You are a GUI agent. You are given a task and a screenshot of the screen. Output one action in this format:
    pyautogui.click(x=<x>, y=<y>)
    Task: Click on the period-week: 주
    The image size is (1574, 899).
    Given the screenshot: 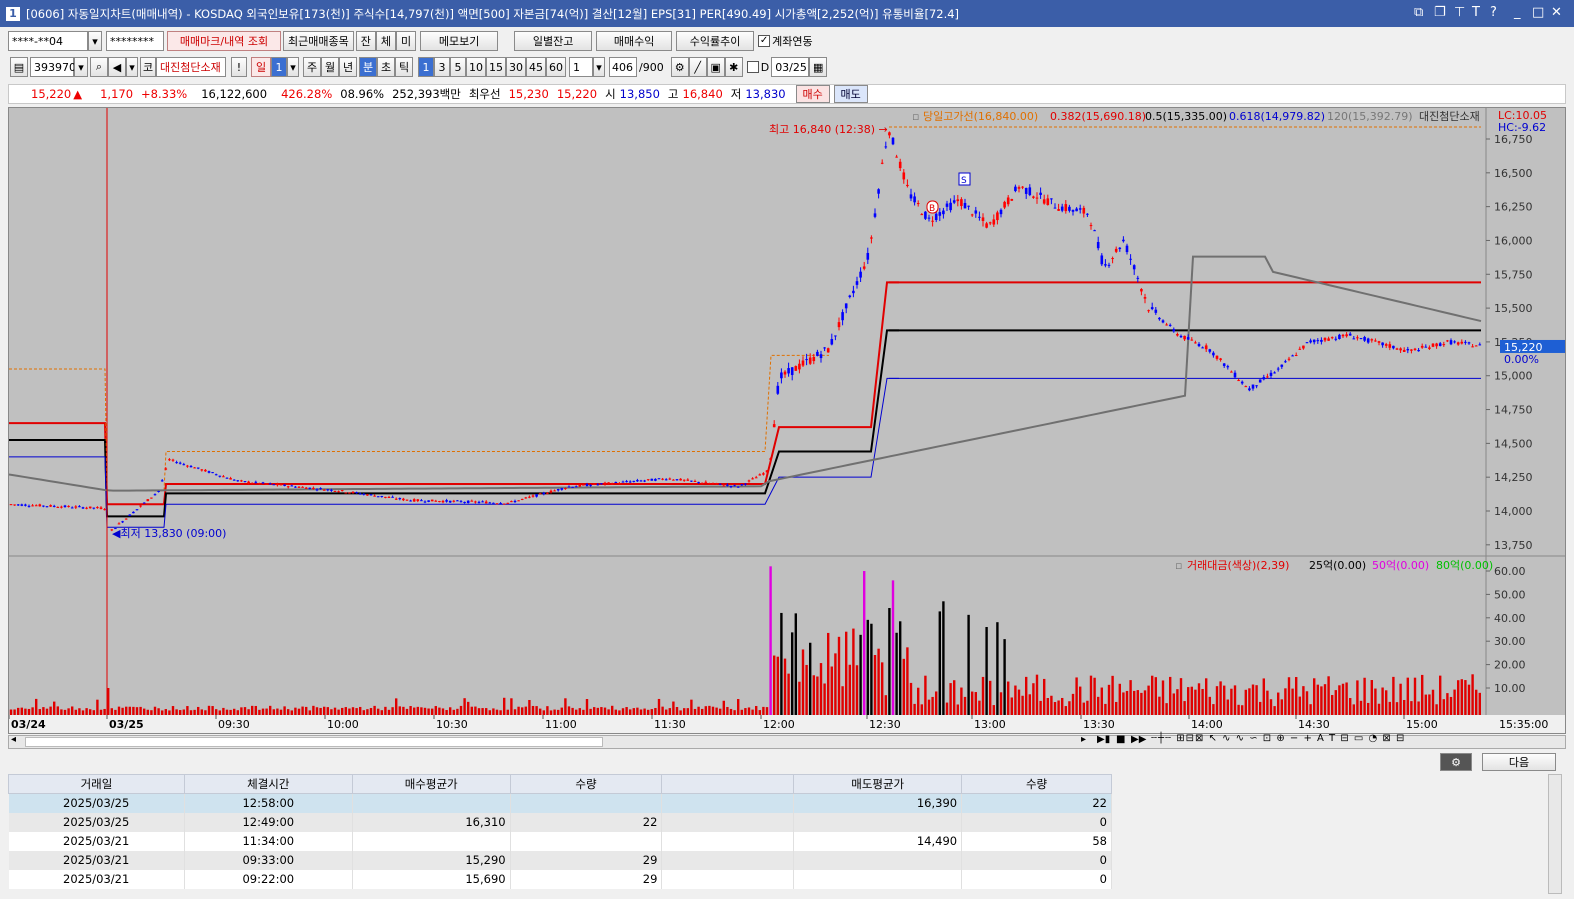 What is the action you would take?
    pyautogui.click(x=312, y=67)
    